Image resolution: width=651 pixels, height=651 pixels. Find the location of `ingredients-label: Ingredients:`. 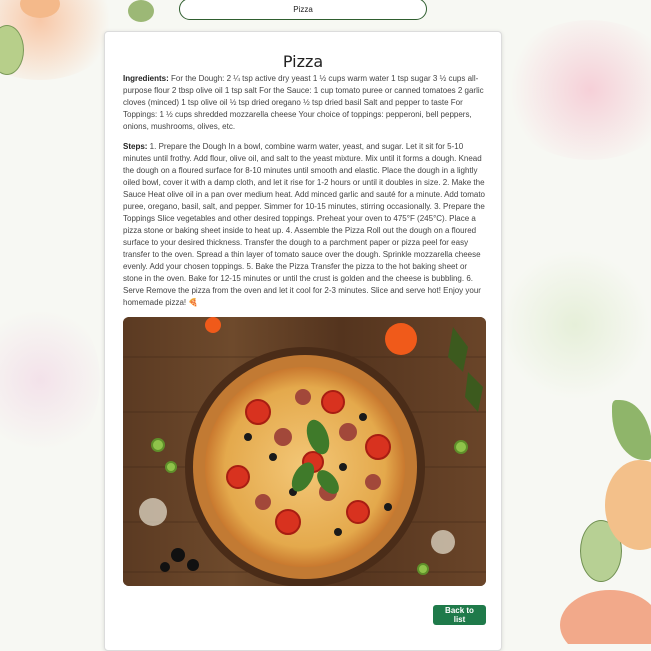

ingredients-label: Ingredients: is located at coordinates (146, 78).